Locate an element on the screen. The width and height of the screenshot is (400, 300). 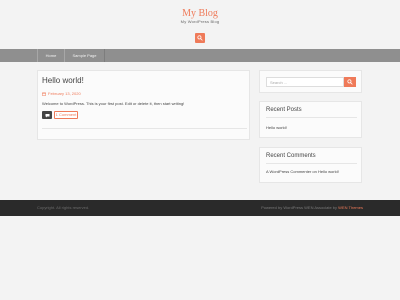
comment-icon-button is located at coordinates (47, 115).